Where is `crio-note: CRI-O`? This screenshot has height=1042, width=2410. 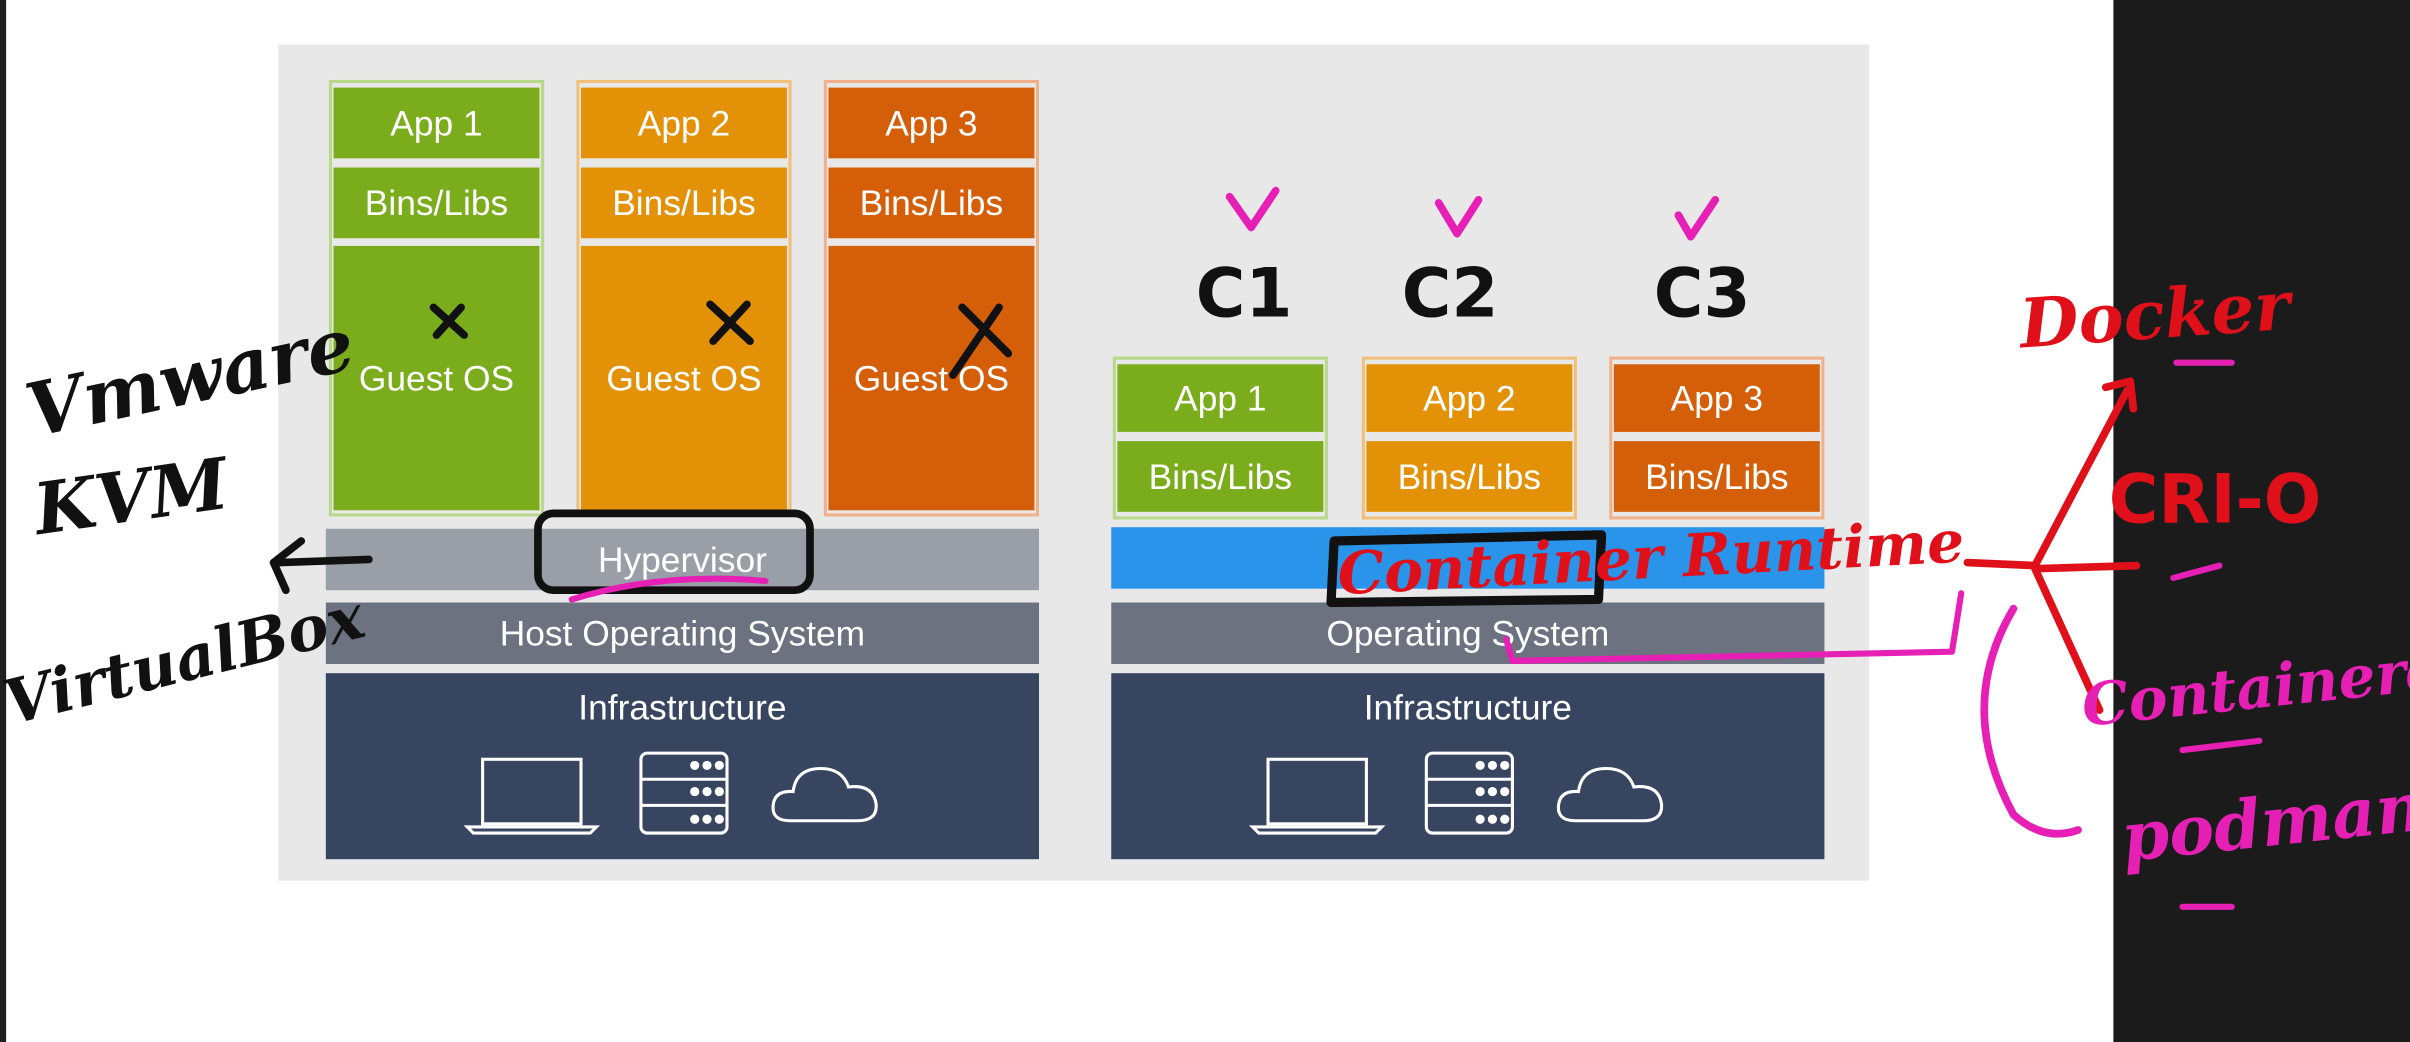
crio-note: CRI-O is located at coordinates (2215, 500).